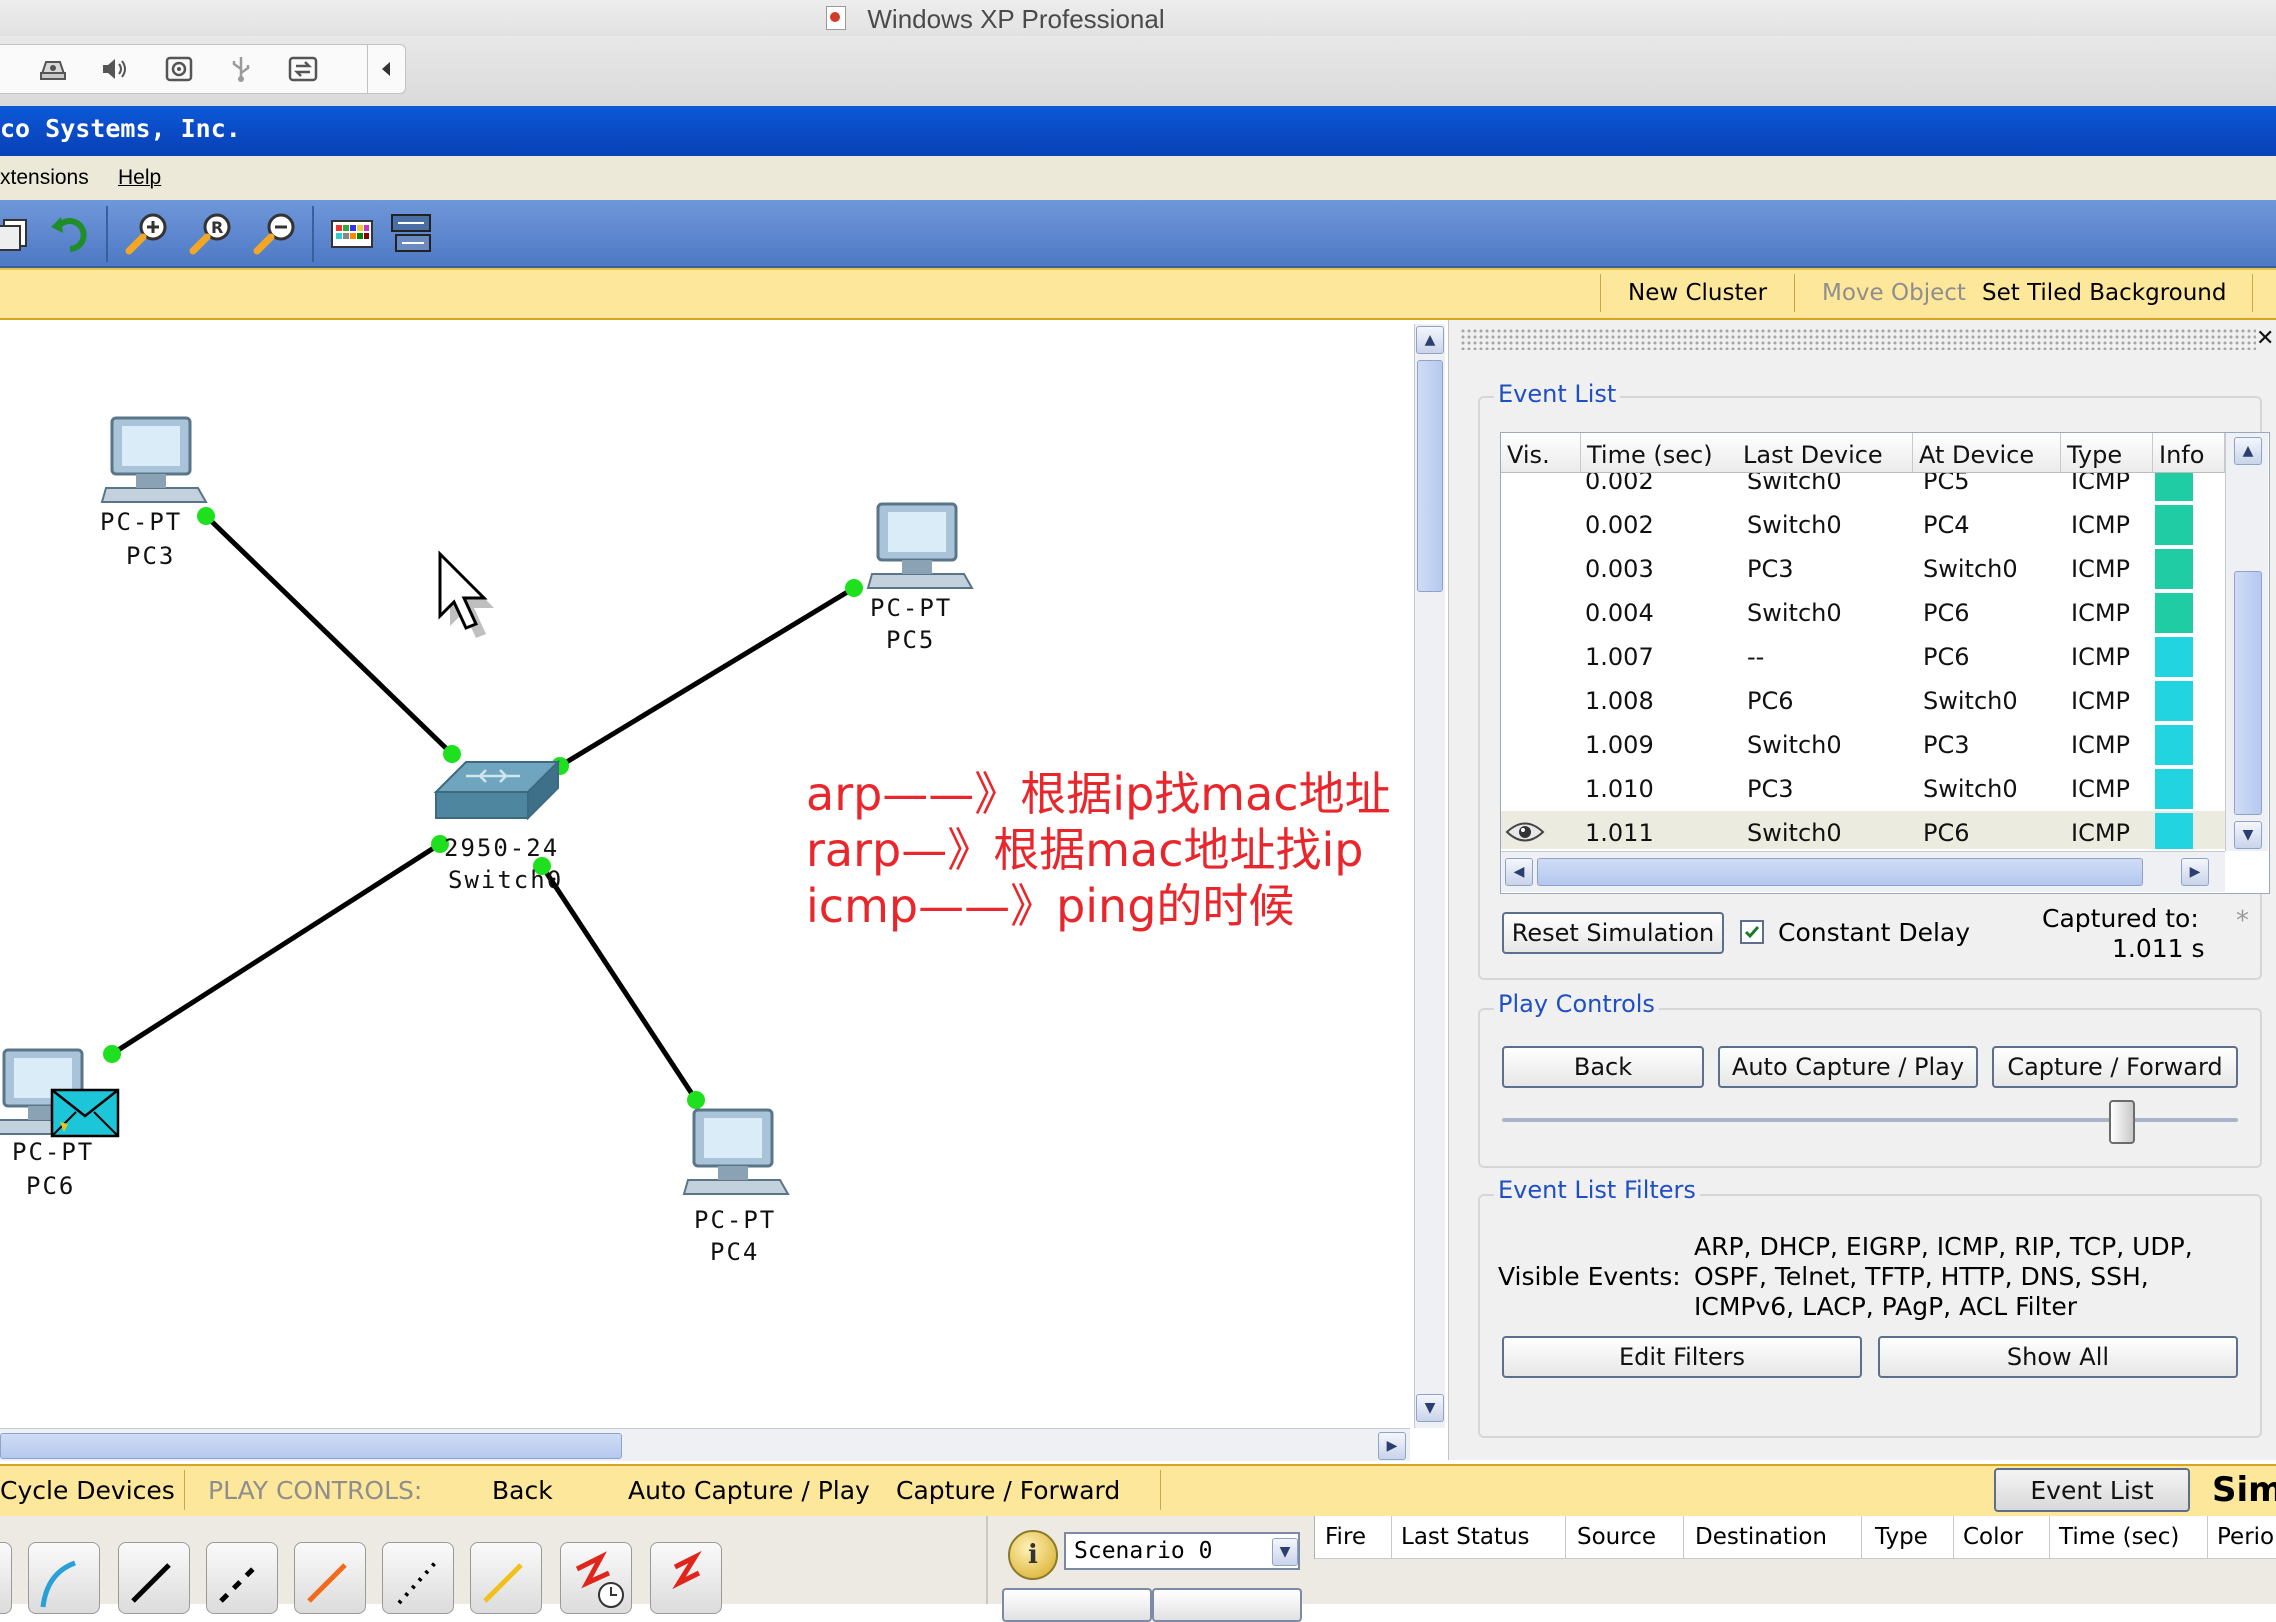  Describe the element at coordinates (1825, 453) in the screenshot. I see `col-last-device: Last Device` at that location.